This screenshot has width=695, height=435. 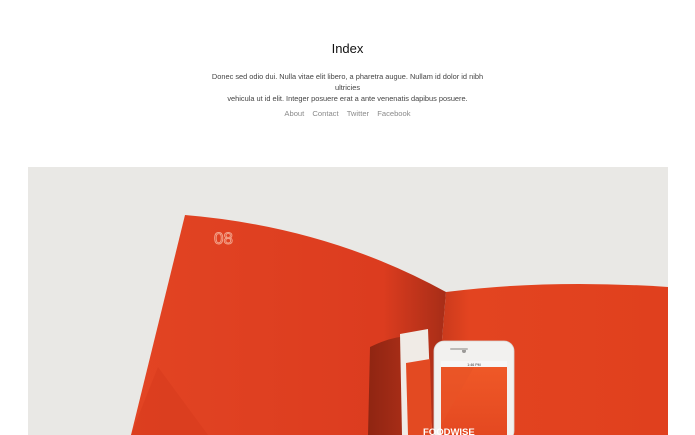 What do you see at coordinates (294, 113) in the screenshot?
I see `nav-link-about: About` at bounding box center [294, 113].